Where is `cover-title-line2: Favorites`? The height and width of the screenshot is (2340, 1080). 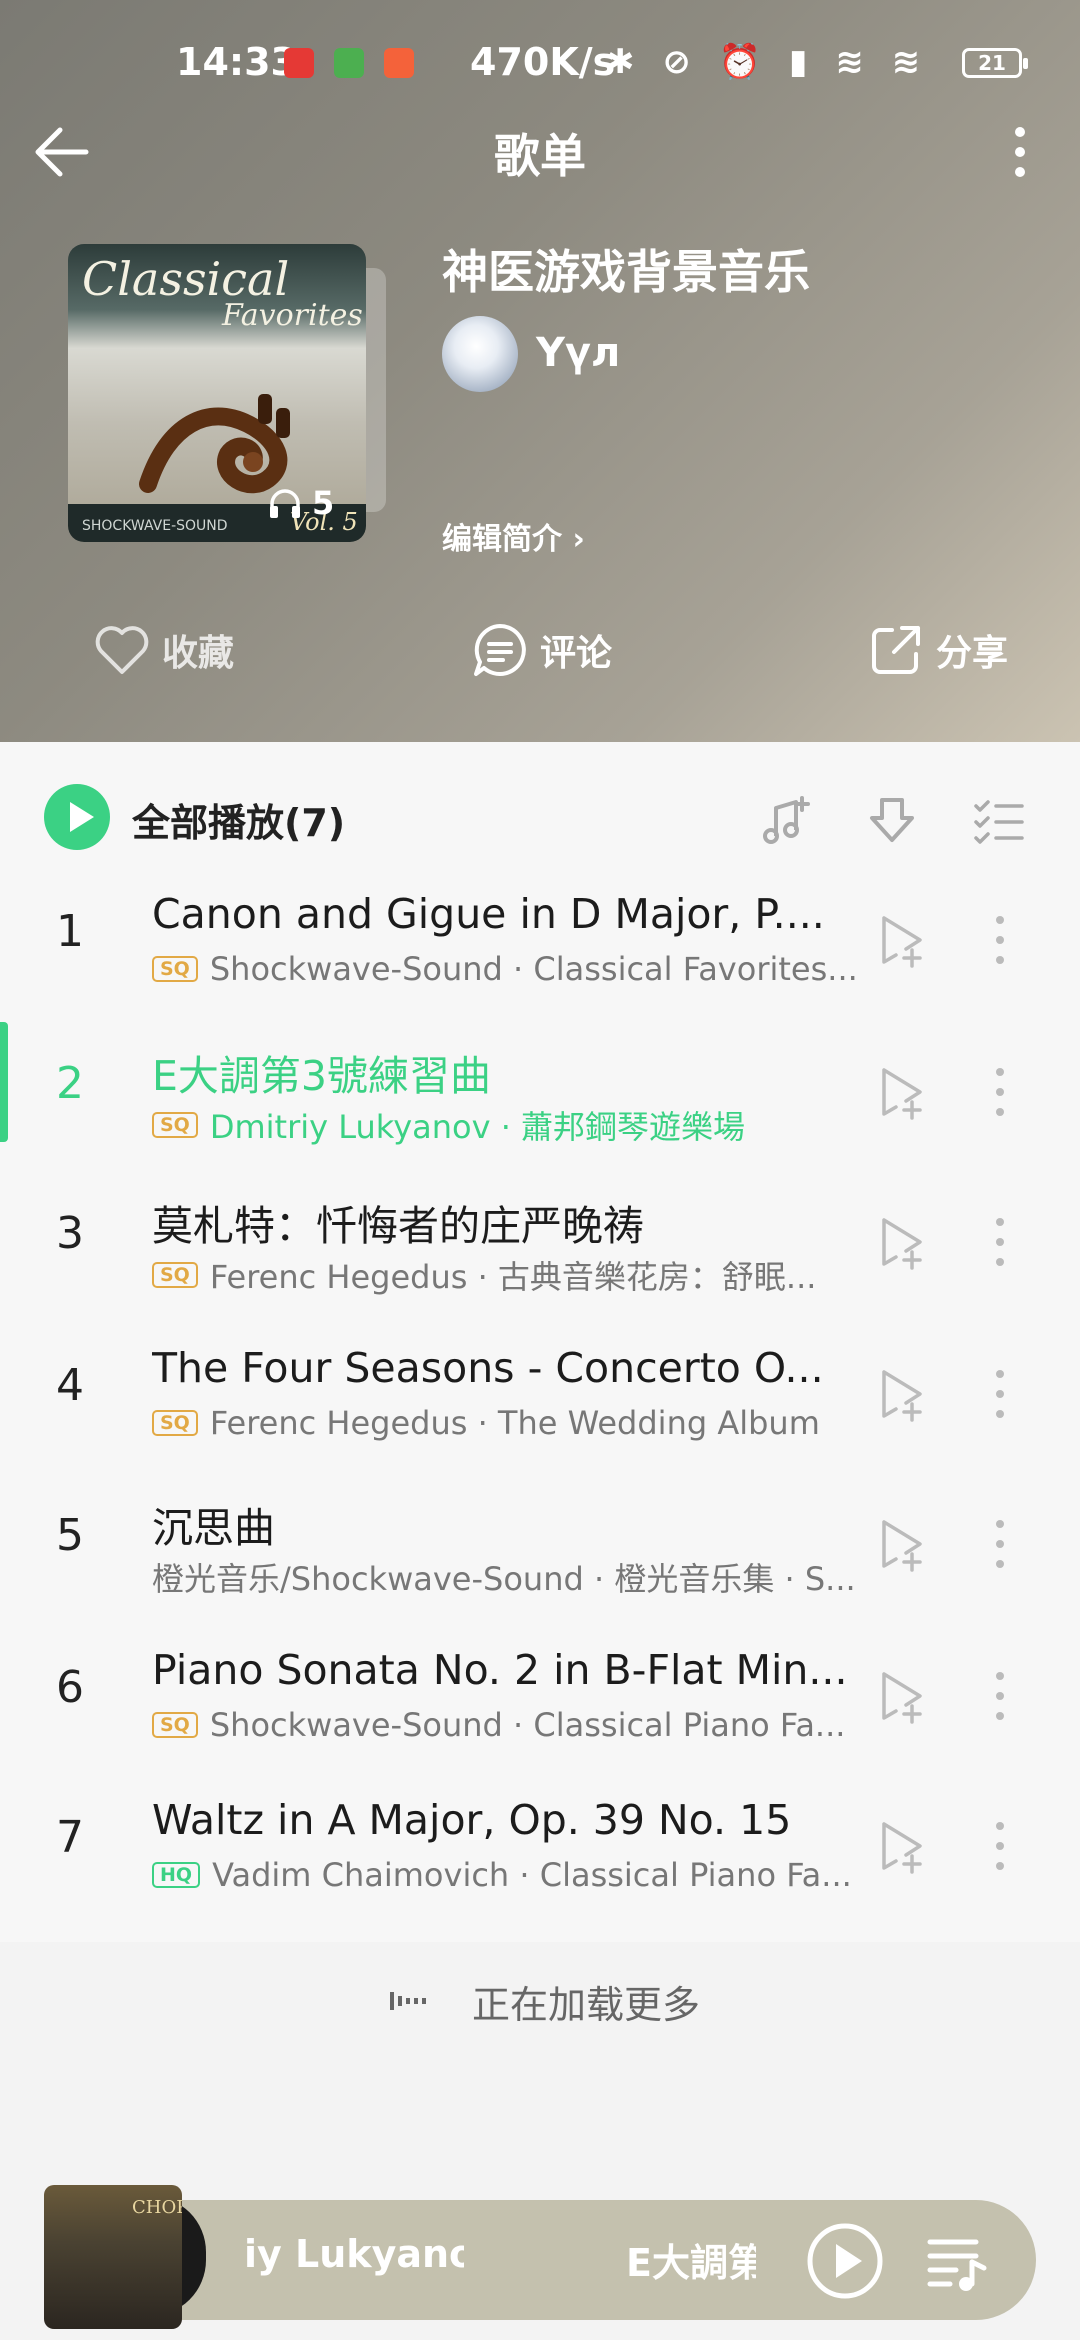
cover-title-line2: Favorites is located at coordinates (292, 315).